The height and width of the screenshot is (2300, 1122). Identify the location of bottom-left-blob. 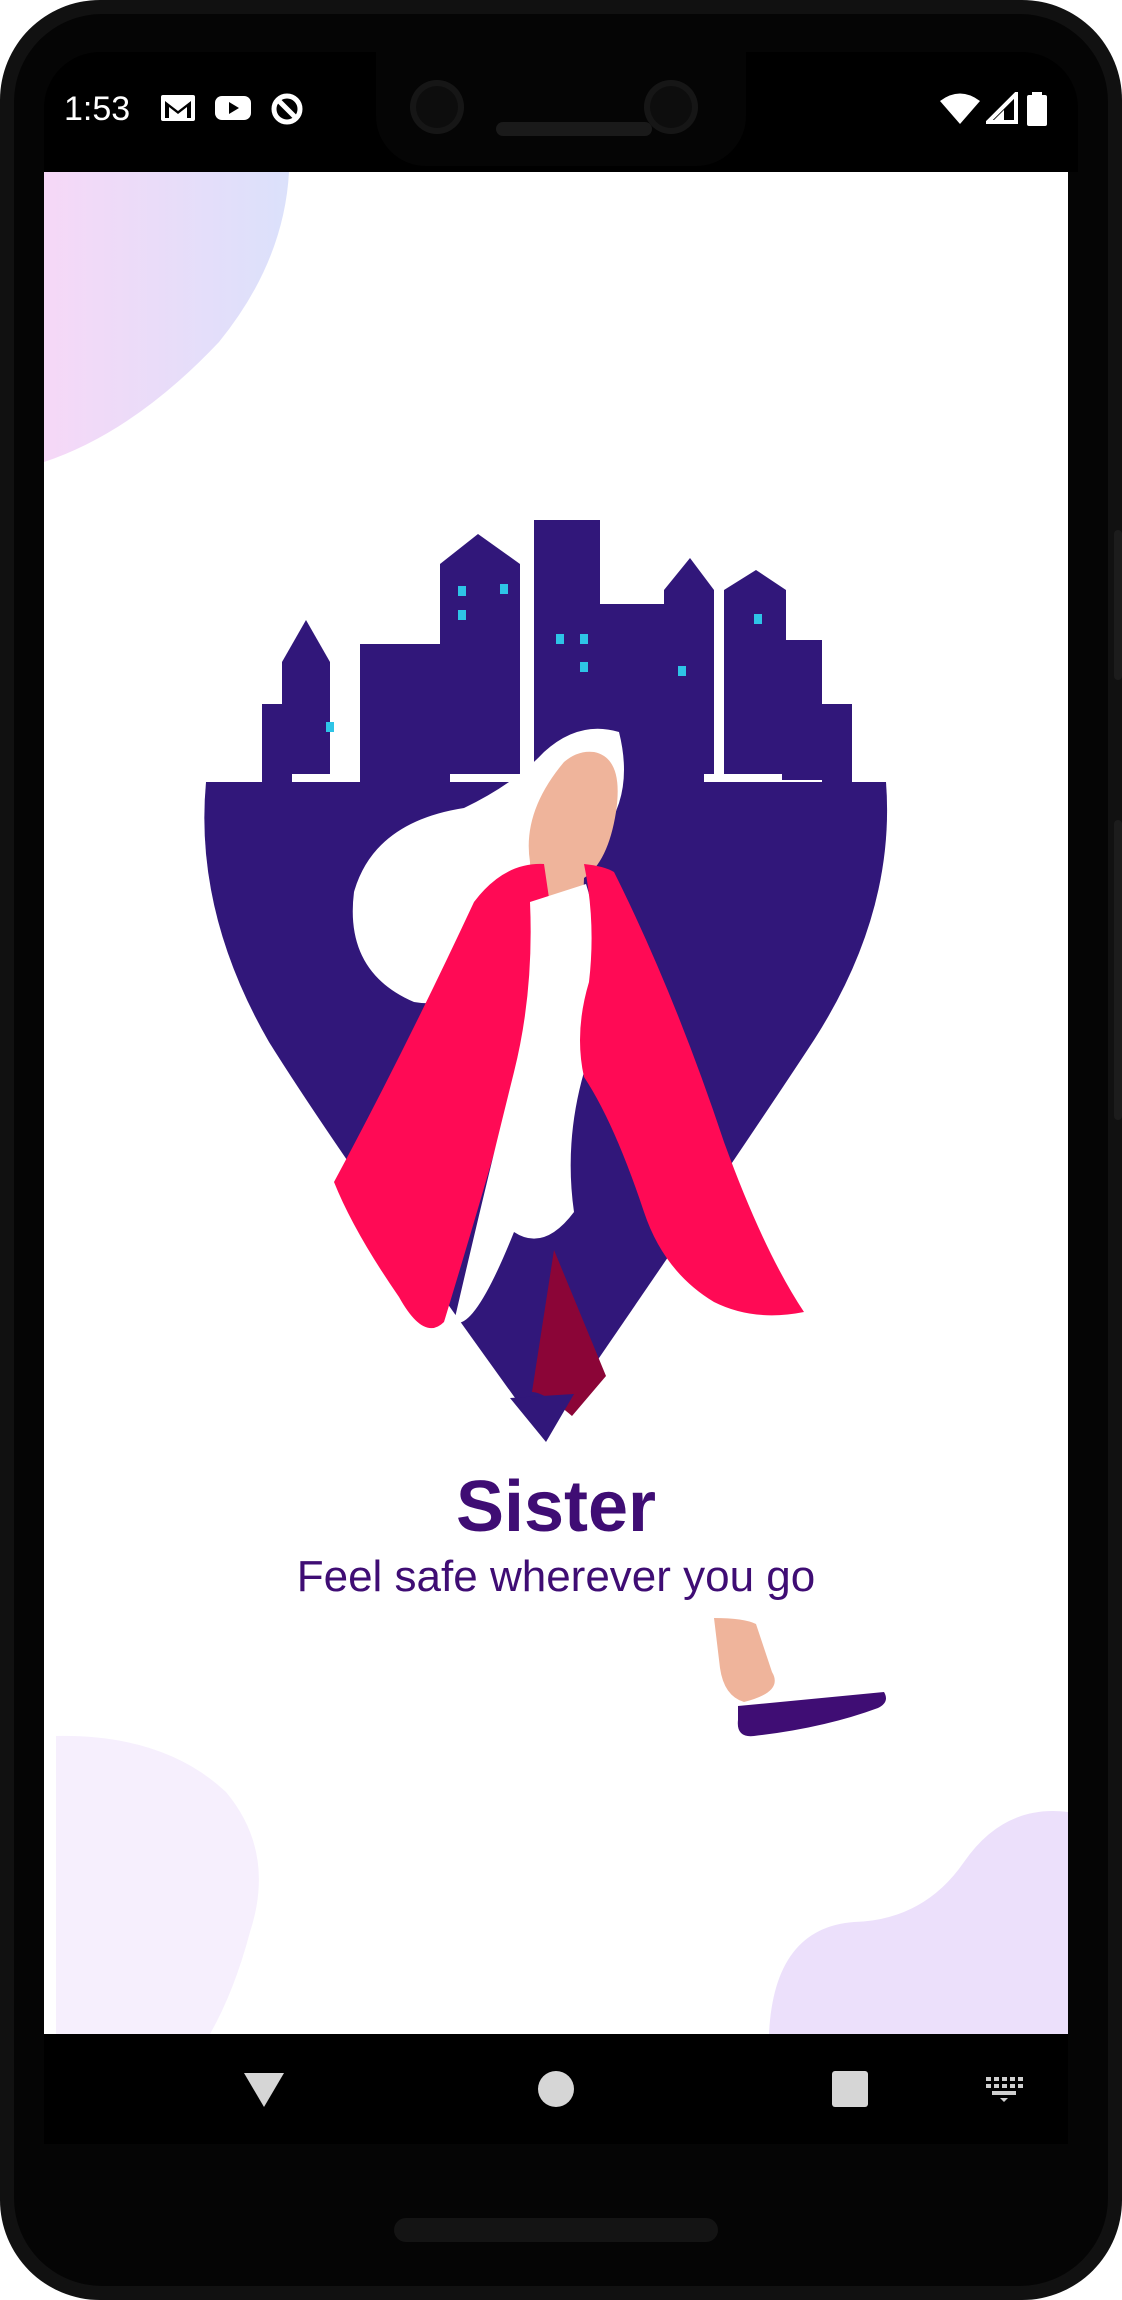
(157, 1884).